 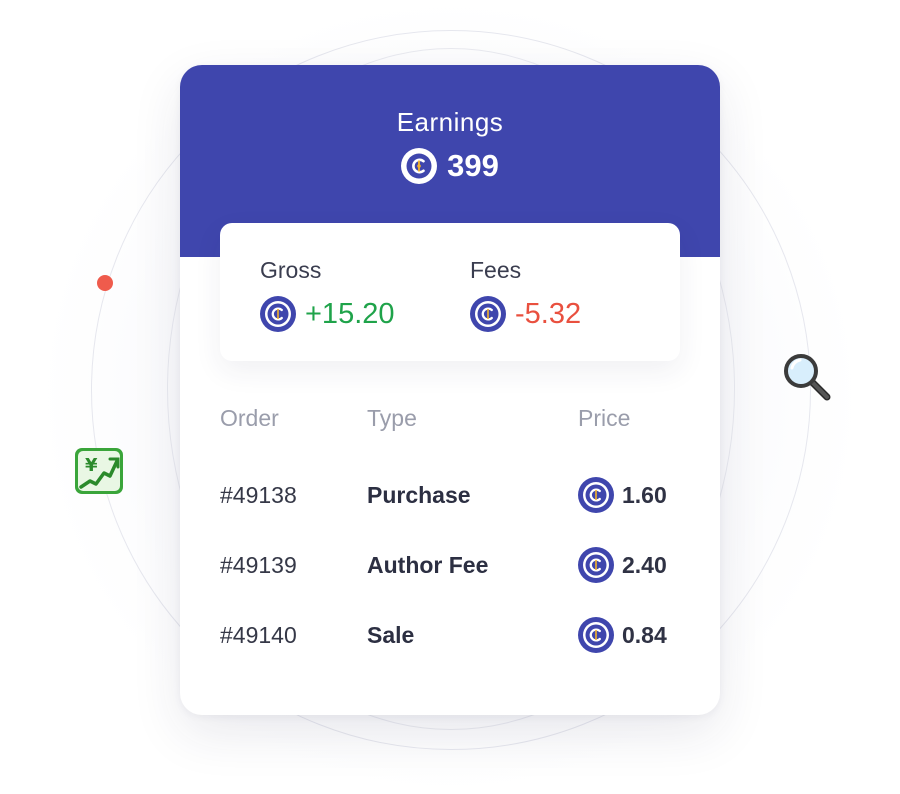 What do you see at coordinates (644, 635) in the screenshot?
I see `order-price-value: 0.84` at bounding box center [644, 635].